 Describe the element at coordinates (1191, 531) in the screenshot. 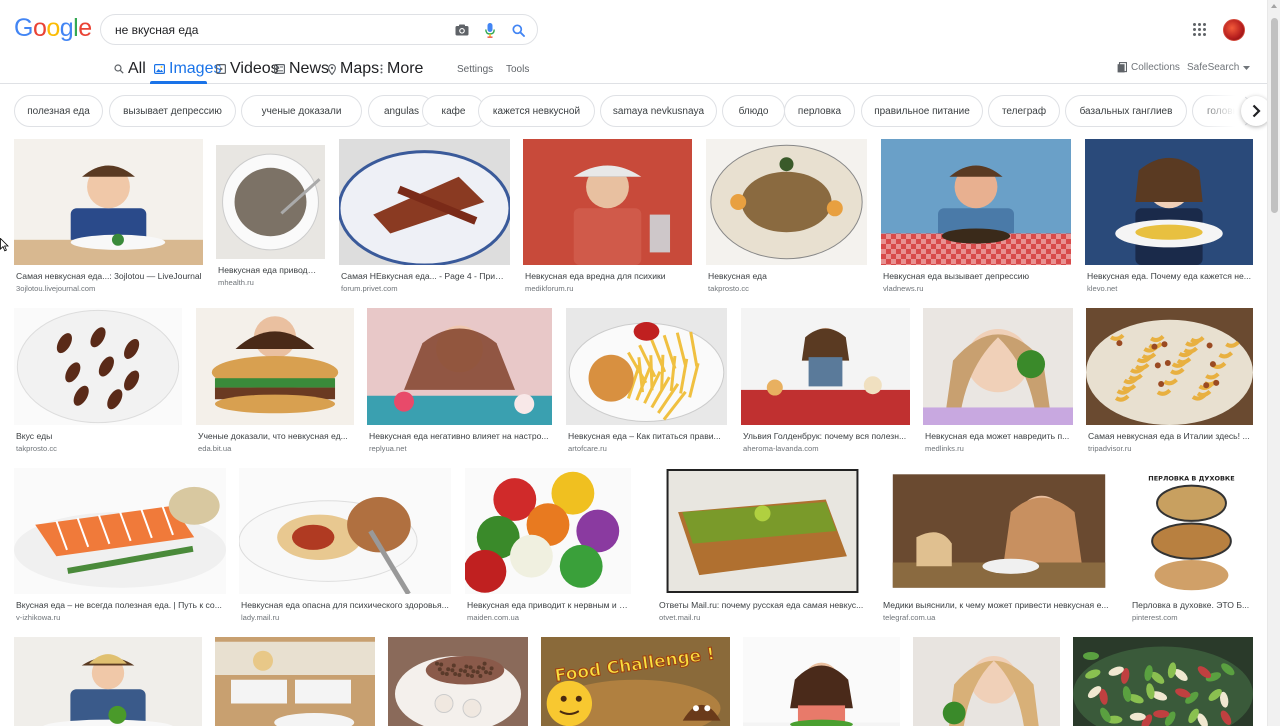

I see `result-thumbnail: ПЕРЛОВКА В ДУХОВКЕ` at that location.